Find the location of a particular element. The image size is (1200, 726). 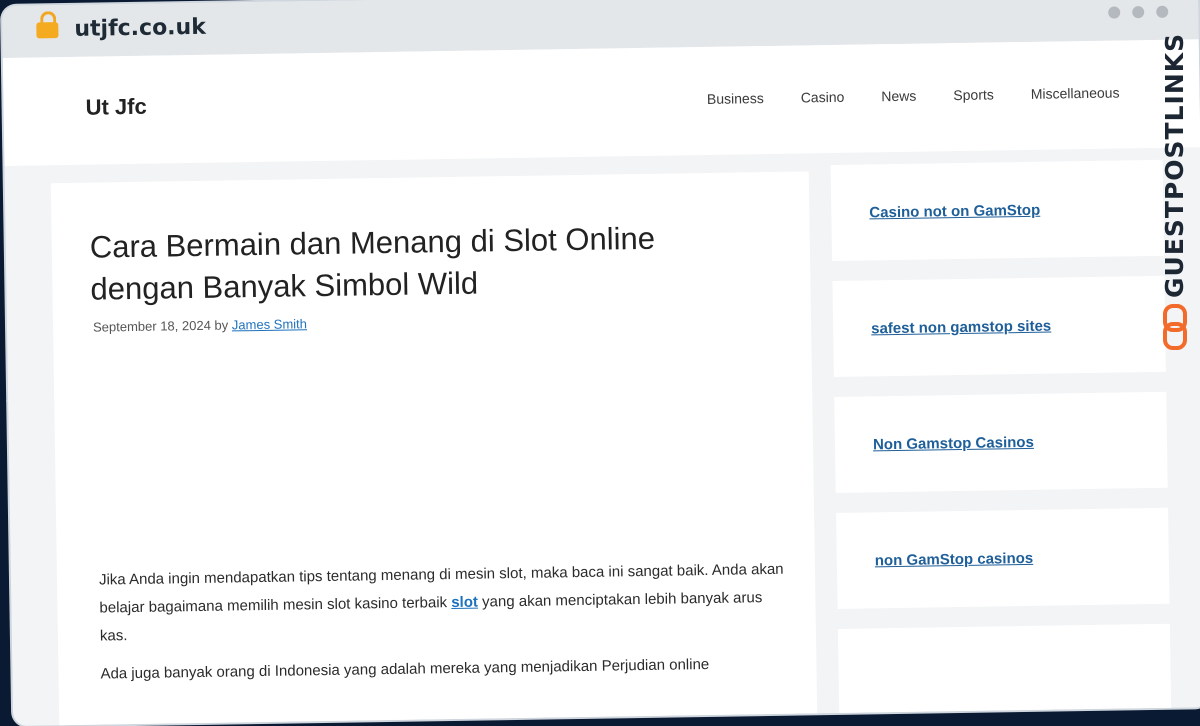

nav-item-news: News is located at coordinates (898, 96).